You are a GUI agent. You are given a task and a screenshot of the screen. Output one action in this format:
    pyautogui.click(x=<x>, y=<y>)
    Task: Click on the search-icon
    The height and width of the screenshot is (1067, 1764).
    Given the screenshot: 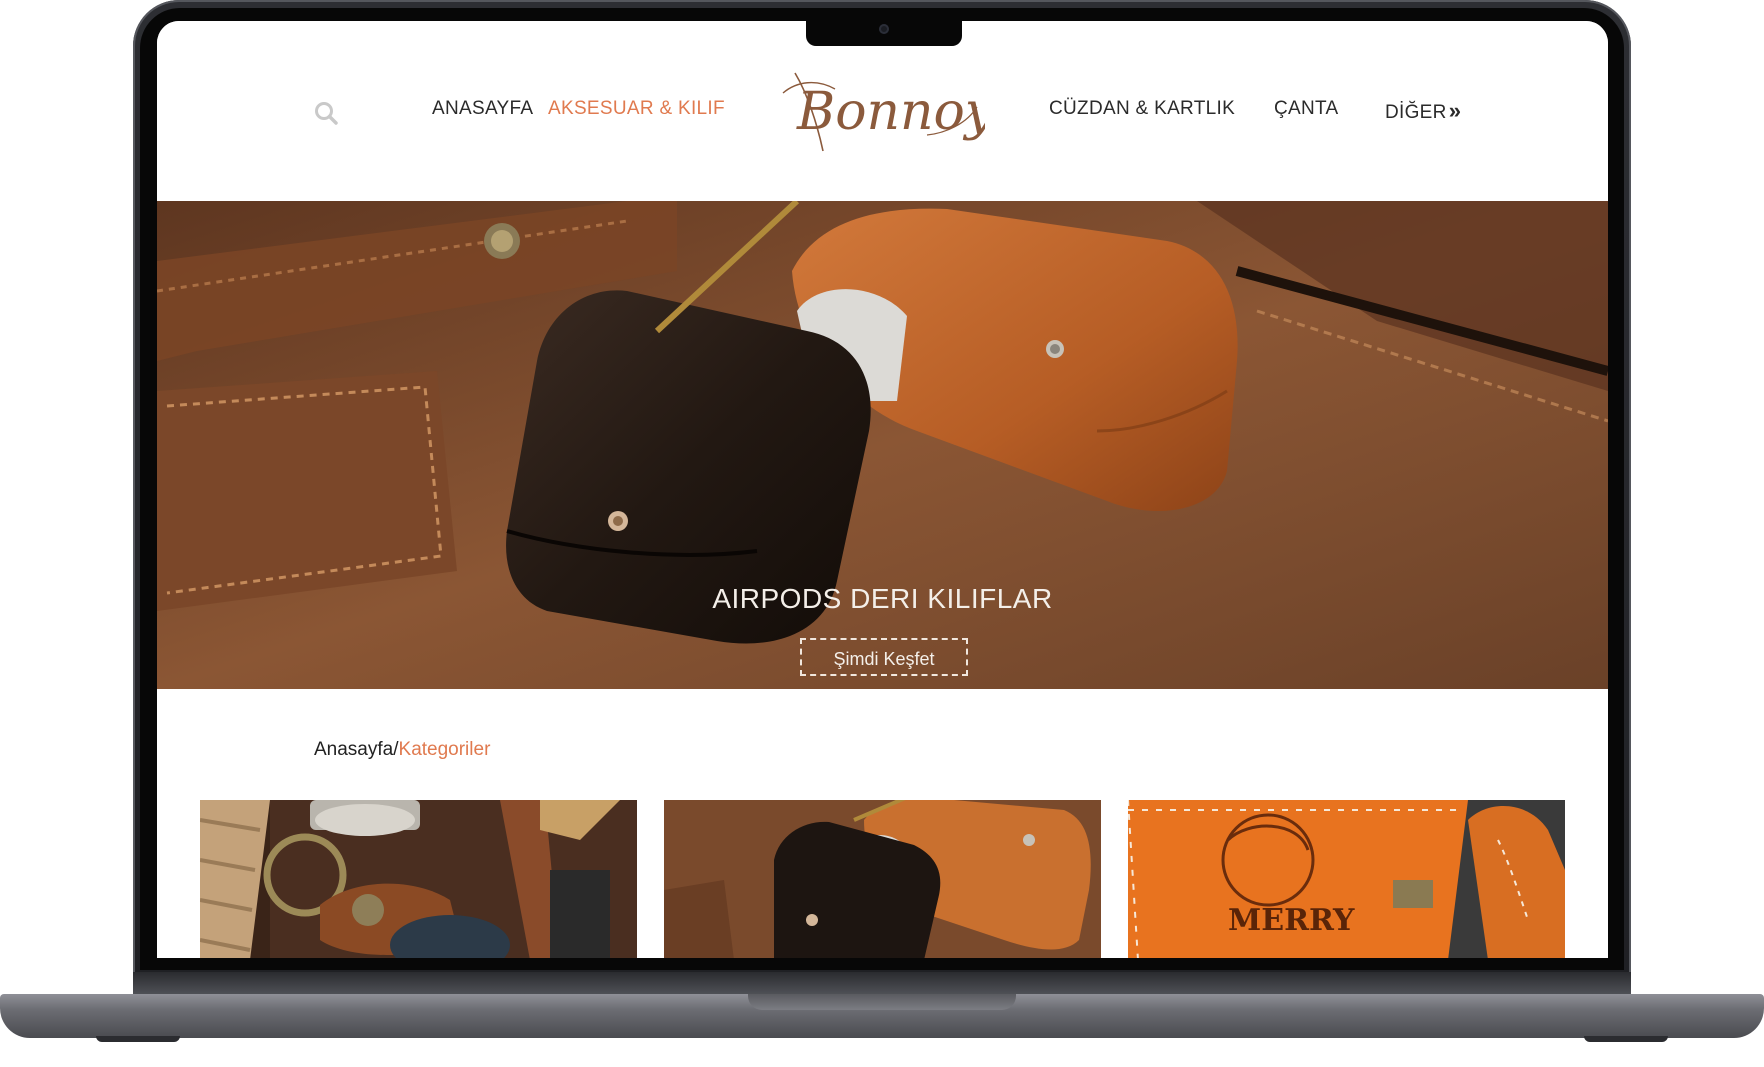 What is the action you would take?
    pyautogui.click(x=327, y=114)
    